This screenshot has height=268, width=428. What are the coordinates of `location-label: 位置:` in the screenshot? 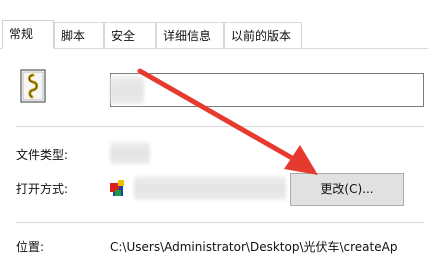 It's located at (30, 247).